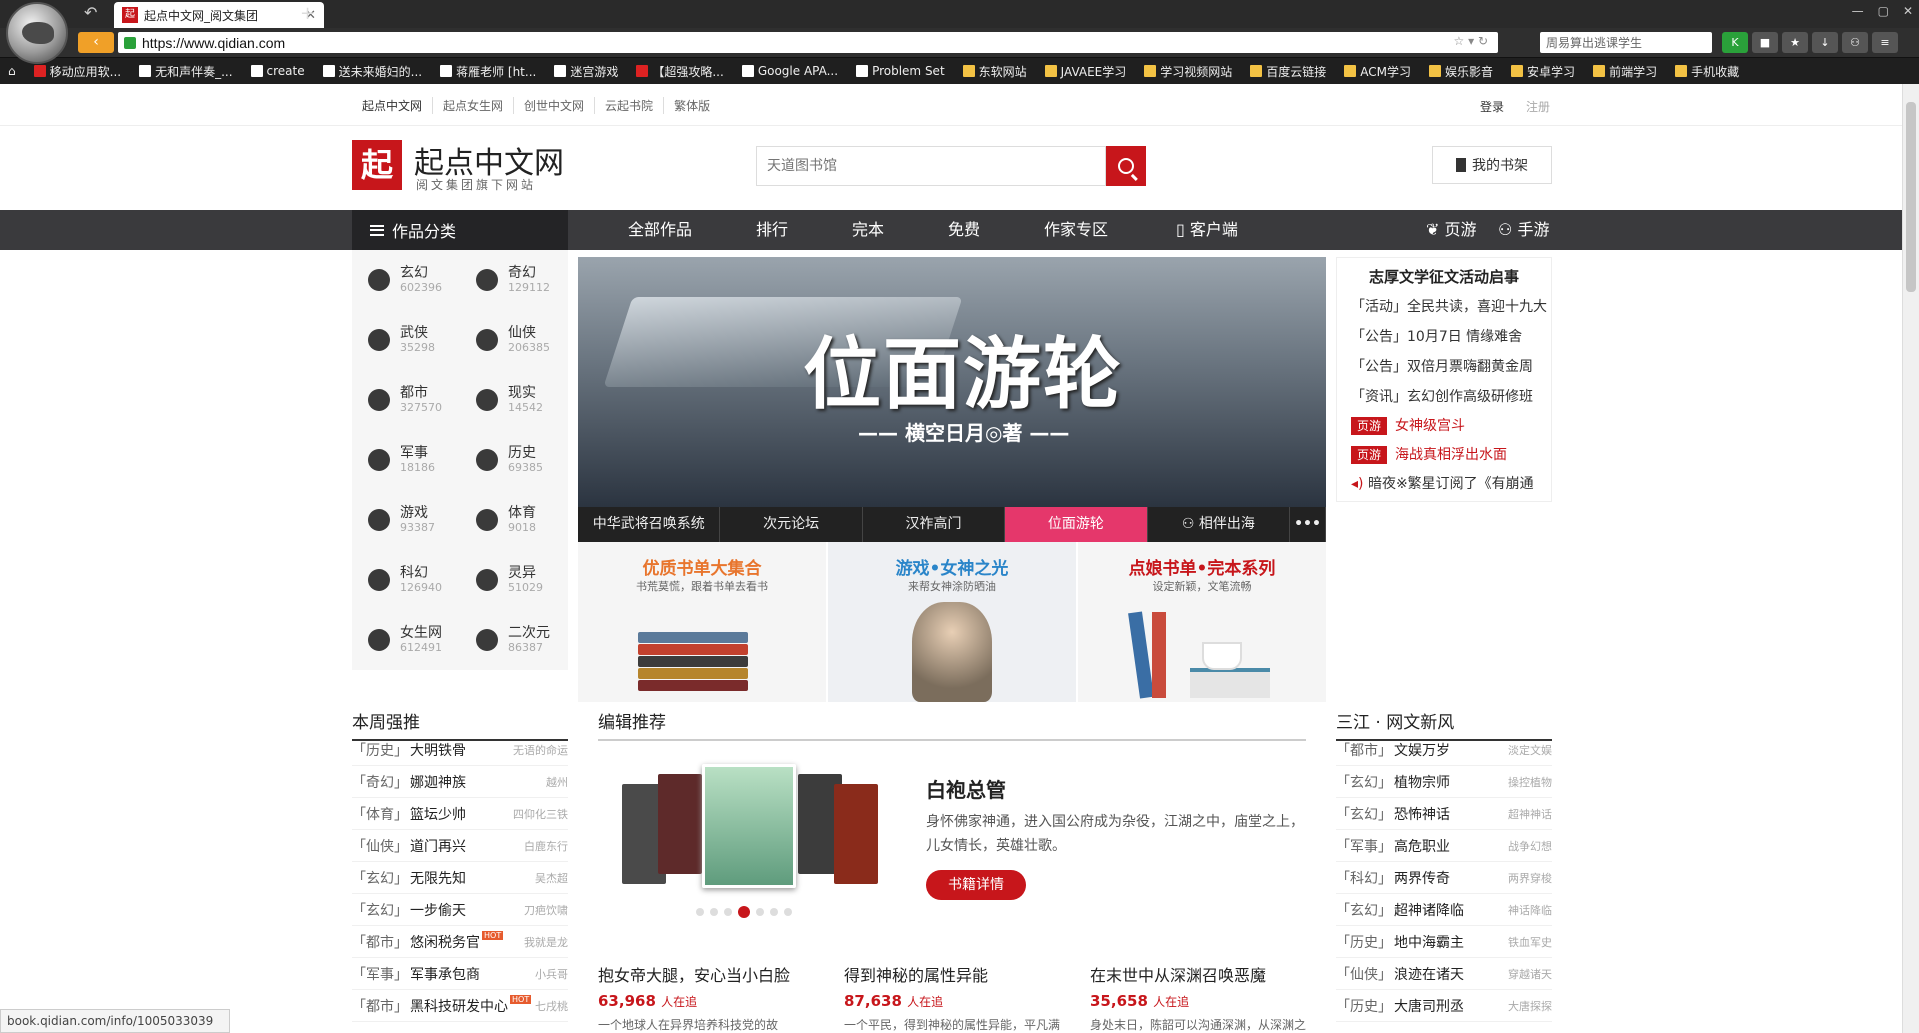  What do you see at coordinates (1308, 524) in the screenshot?
I see `more-icon: •••` at bounding box center [1308, 524].